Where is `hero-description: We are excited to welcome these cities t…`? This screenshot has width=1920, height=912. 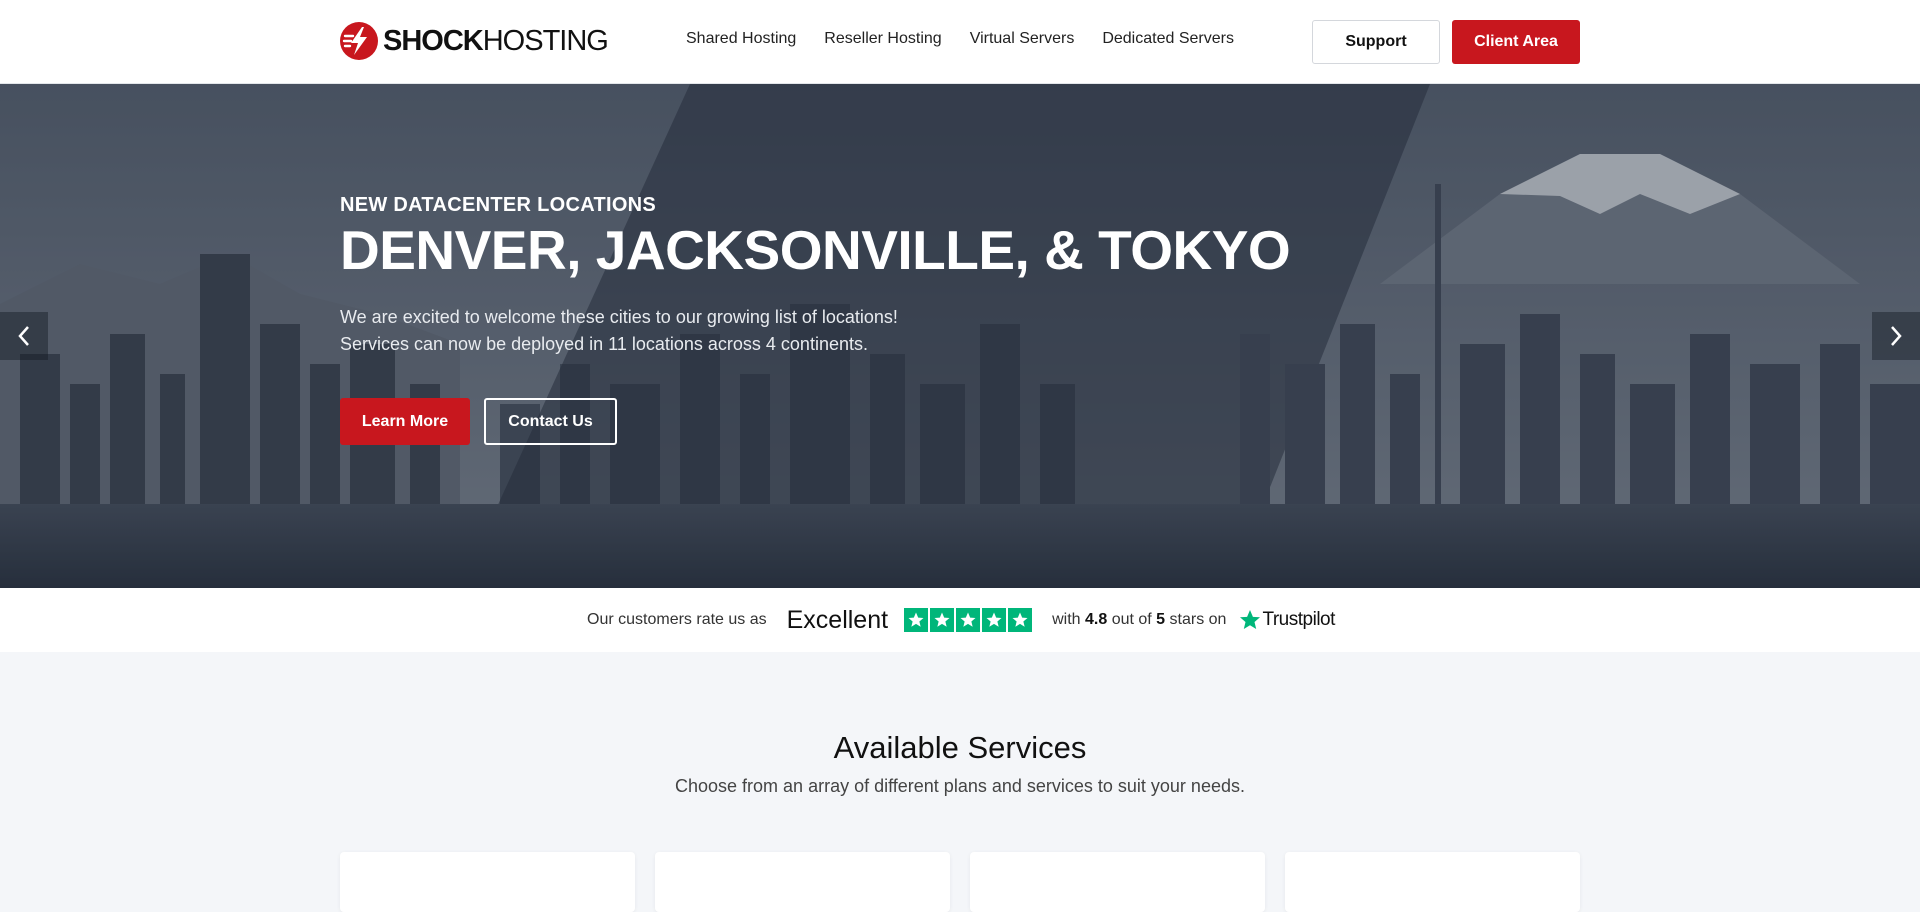
hero-description: We are excited to welcome these cities t… is located at coordinates (650, 331).